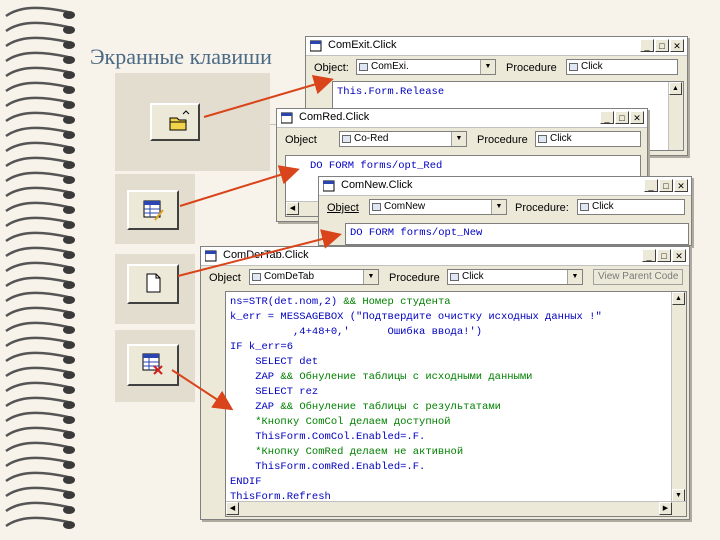 The width and height of the screenshot is (720, 540). What do you see at coordinates (239, 186) in the screenshot?
I see `arrow-red` at bounding box center [239, 186].